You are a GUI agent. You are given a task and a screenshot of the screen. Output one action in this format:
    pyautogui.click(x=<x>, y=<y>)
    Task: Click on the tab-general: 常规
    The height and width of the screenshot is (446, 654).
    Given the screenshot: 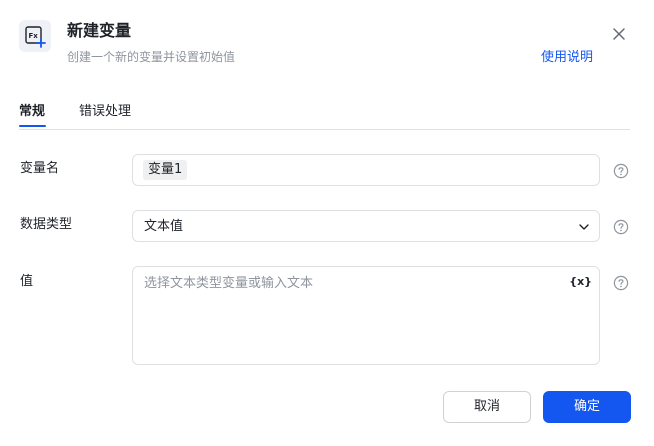 What is the action you would take?
    pyautogui.click(x=32, y=115)
    